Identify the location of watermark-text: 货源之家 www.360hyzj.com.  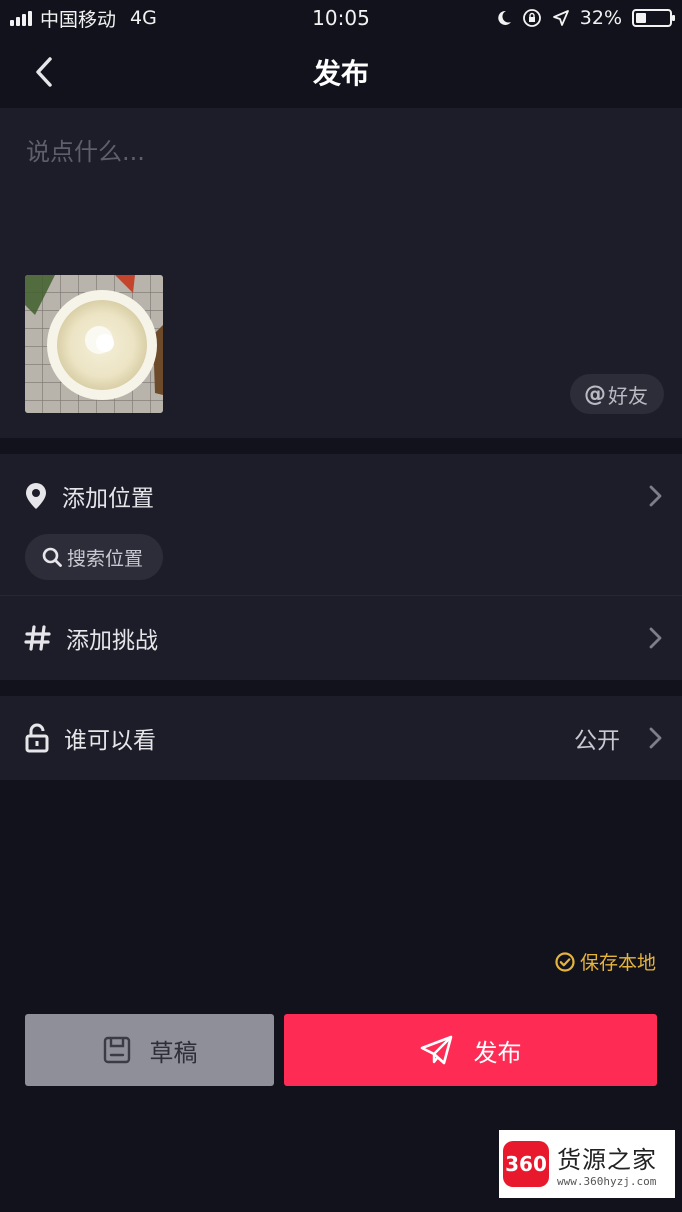
(607, 1164).